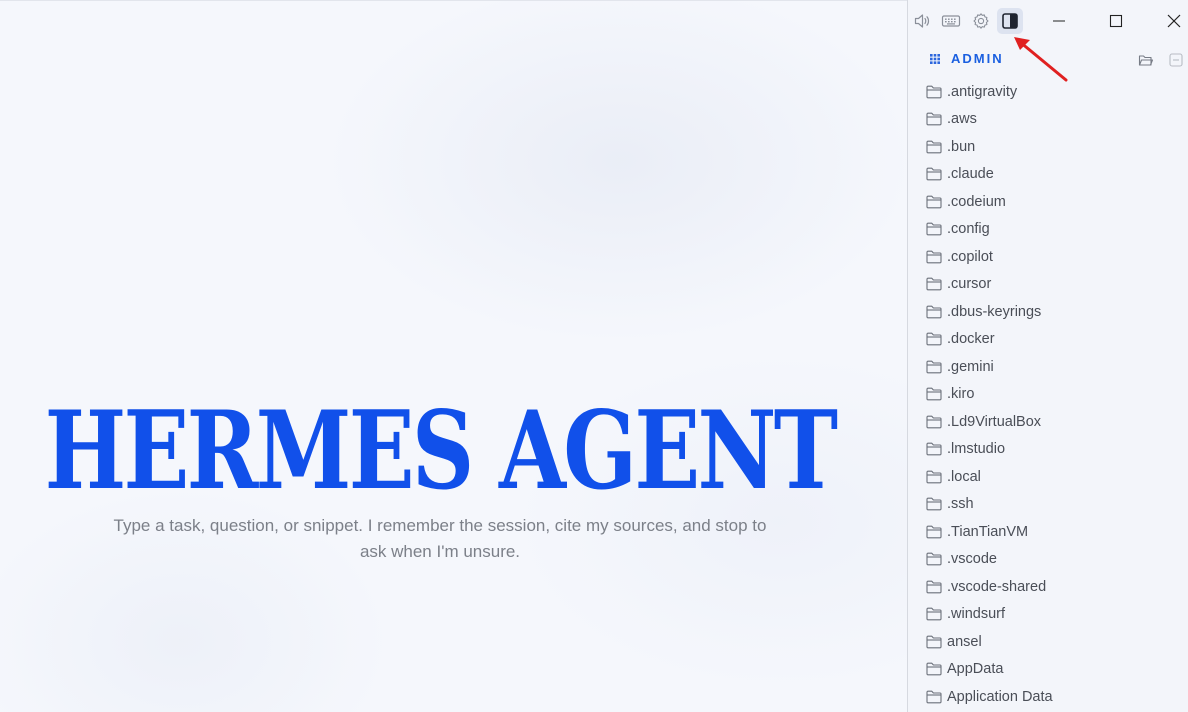  Describe the element at coordinates (935, 59) in the screenshot. I see `grid-icon` at that location.